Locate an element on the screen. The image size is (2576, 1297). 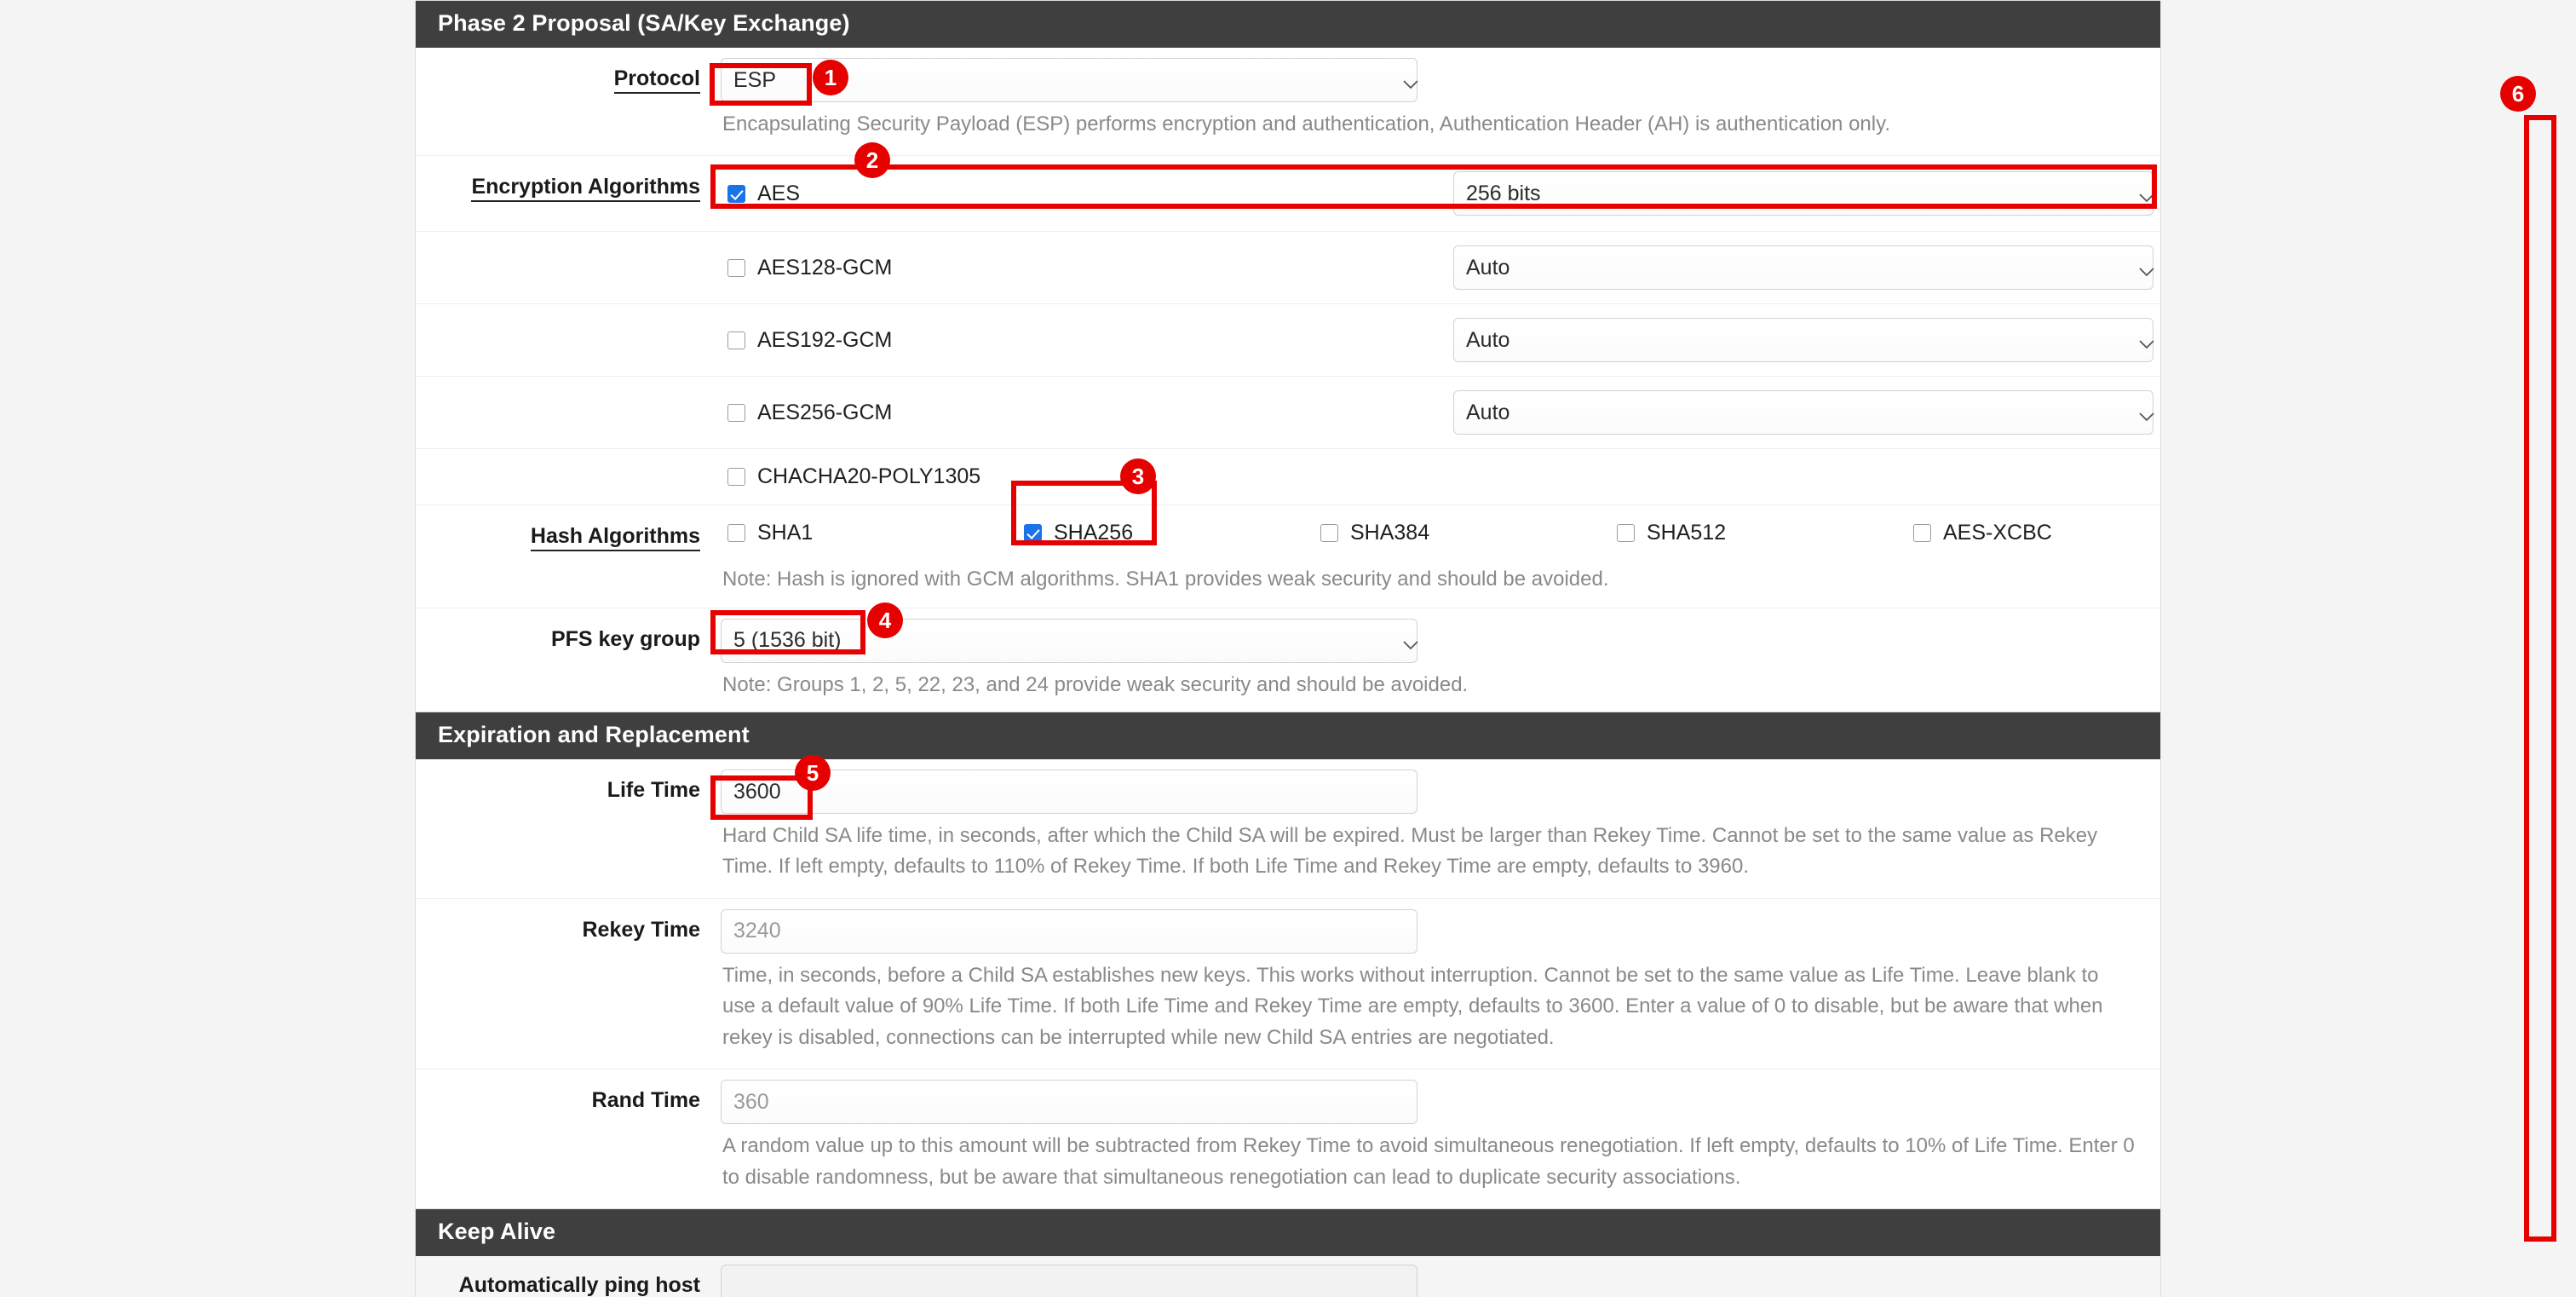
sha384-checkbox: SHA384 is located at coordinates (1469, 533).